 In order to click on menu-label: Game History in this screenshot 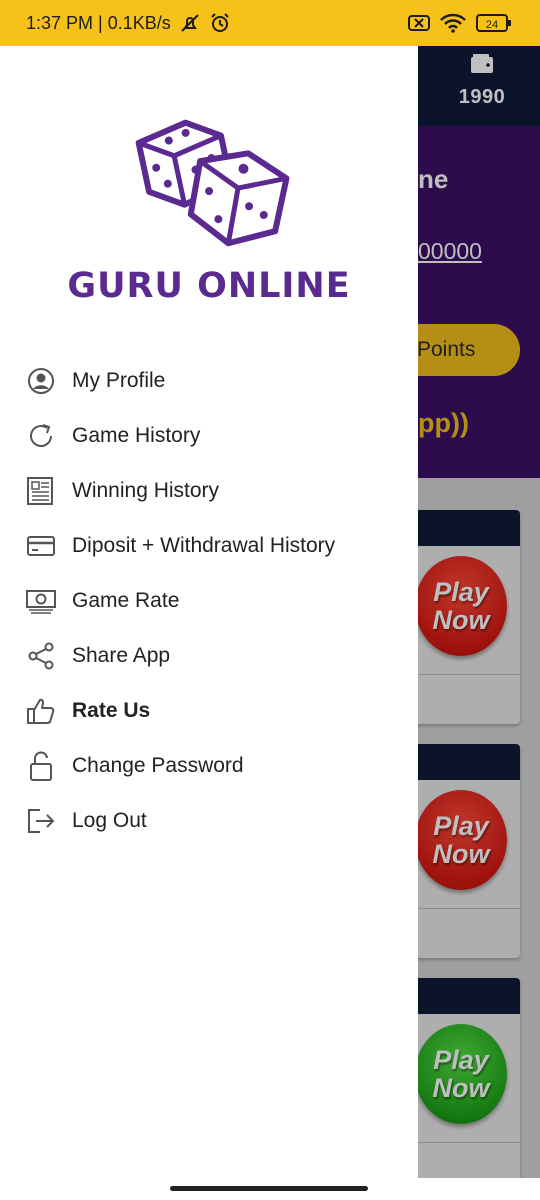, I will do `click(136, 435)`.